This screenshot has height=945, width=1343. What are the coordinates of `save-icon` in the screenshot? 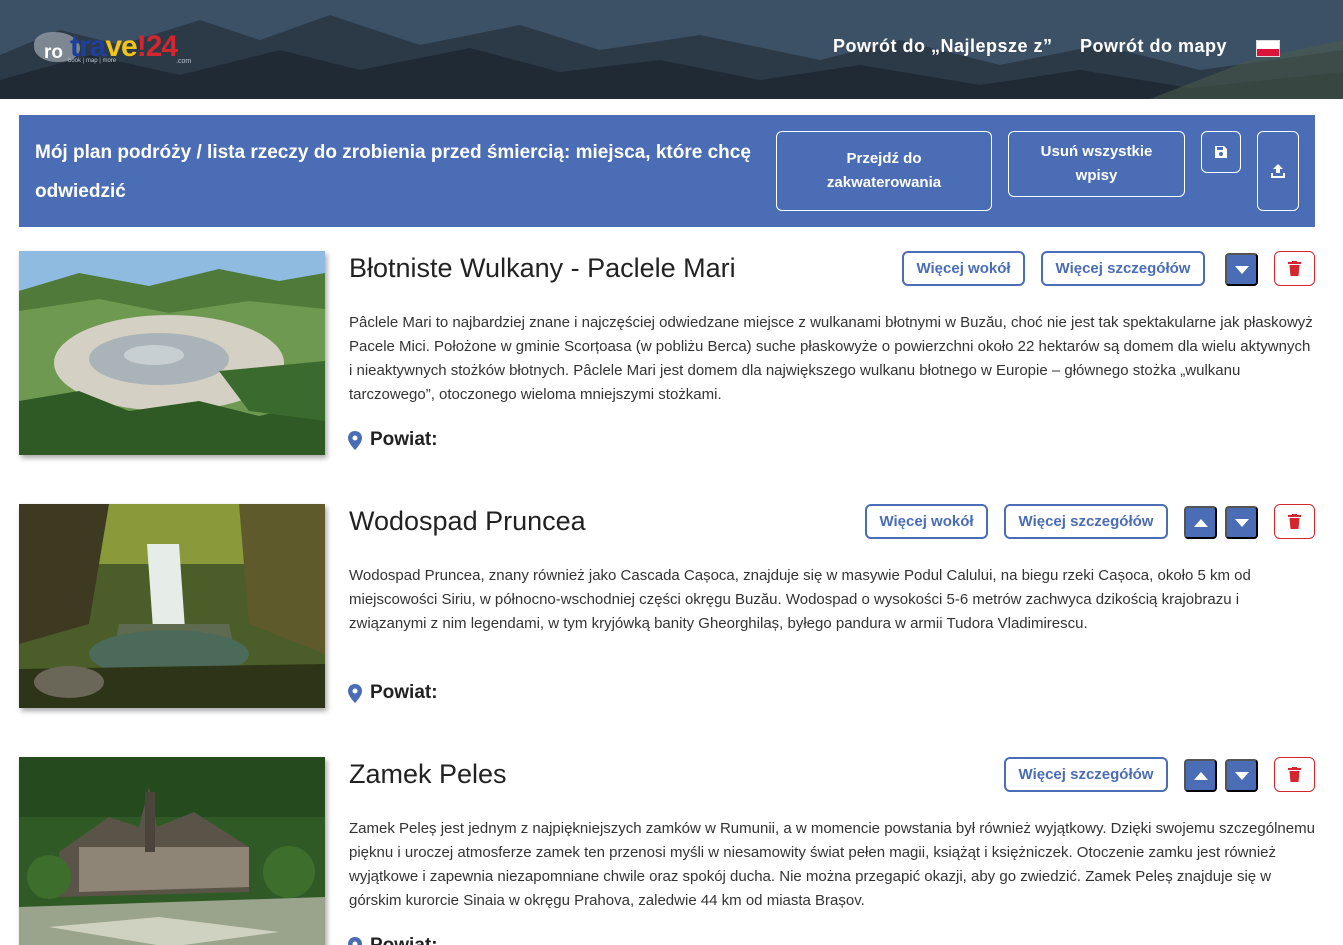 It's located at (1221, 152).